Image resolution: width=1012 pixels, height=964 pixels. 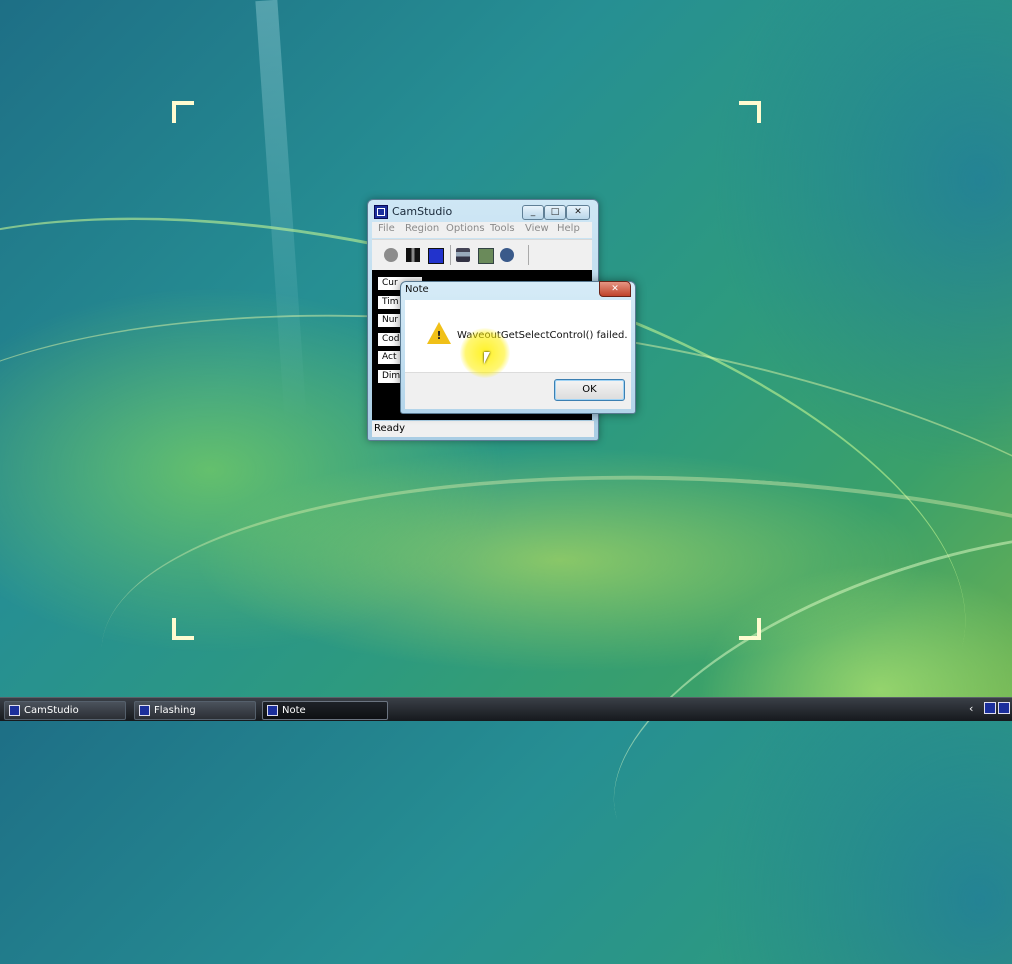 What do you see at coordinates (750, 112) in the screenshot?
I see `region-corner-top-right` at bounding box center [750, 112].